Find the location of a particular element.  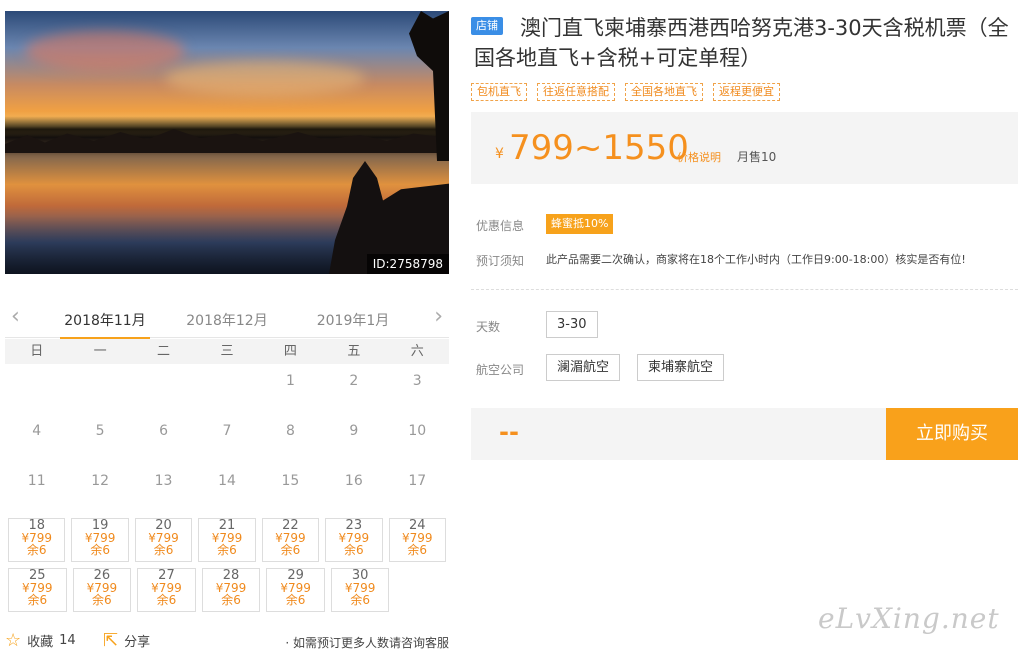

service-note: · 如需预订更多人数请咨询客服 is located at coordinates (367, 643).